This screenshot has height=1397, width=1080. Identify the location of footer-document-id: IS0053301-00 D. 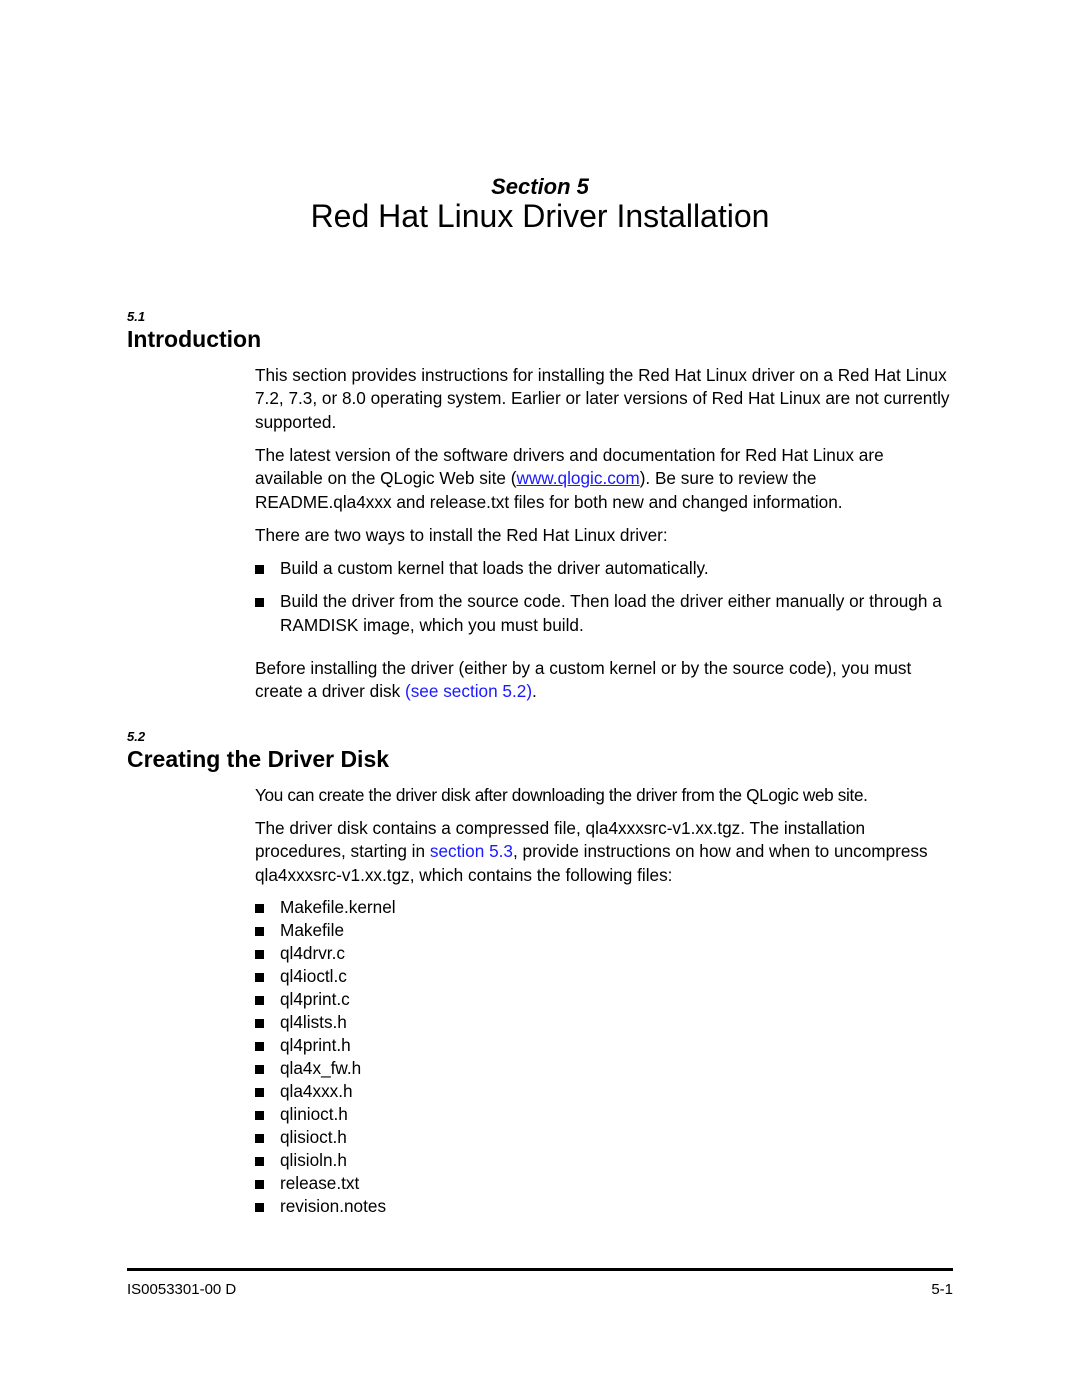
(182, 1289).